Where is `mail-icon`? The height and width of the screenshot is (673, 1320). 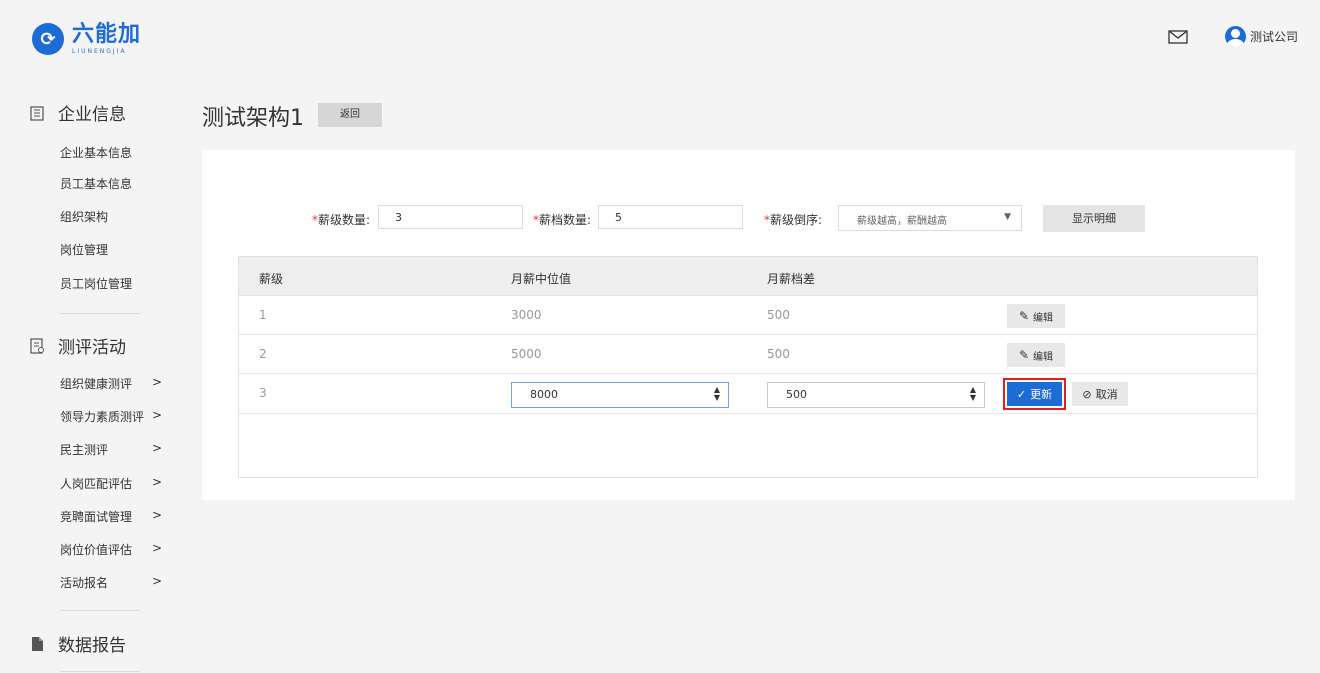
mail-icon is located at coordinates (1178, 37).